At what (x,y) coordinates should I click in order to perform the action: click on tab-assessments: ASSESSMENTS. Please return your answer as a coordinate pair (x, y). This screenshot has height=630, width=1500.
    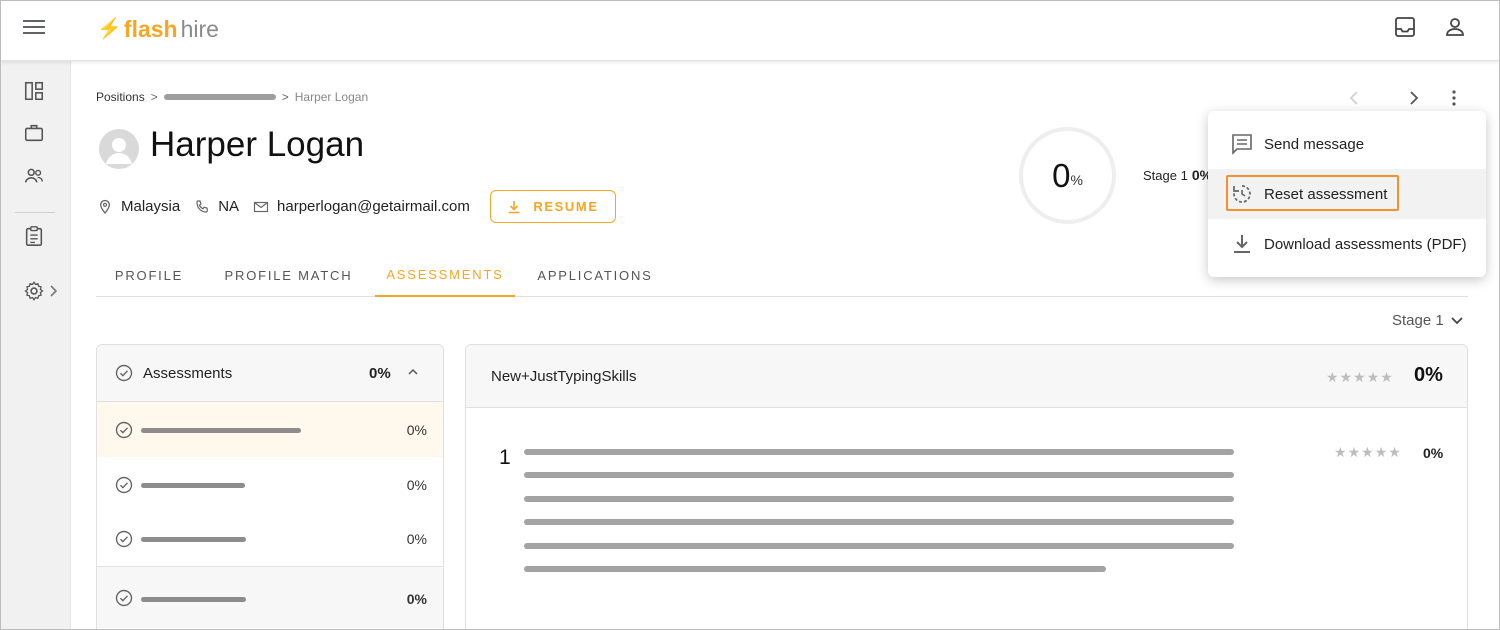
    Looking at the image, I should click on (445, 275).